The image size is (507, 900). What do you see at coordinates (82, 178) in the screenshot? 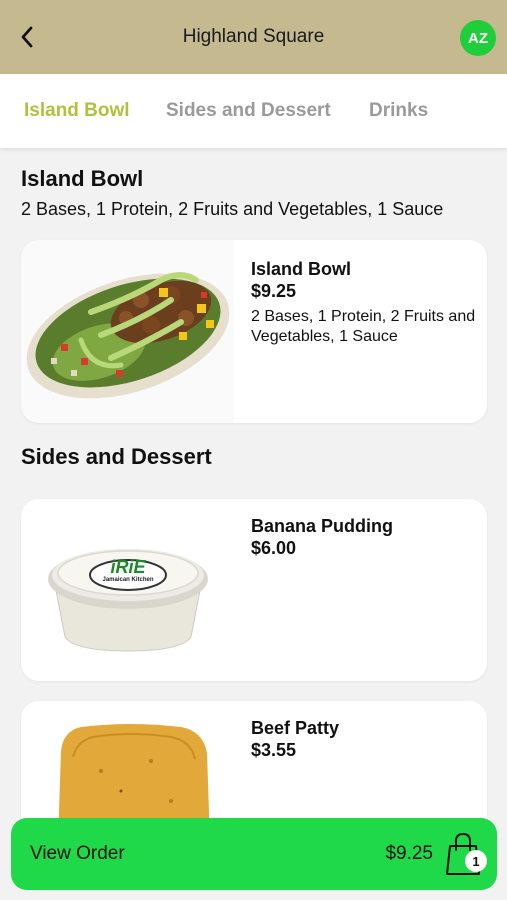
I see `section-title-island-bowl: Island Bowl` at bounding box center [82, 178].